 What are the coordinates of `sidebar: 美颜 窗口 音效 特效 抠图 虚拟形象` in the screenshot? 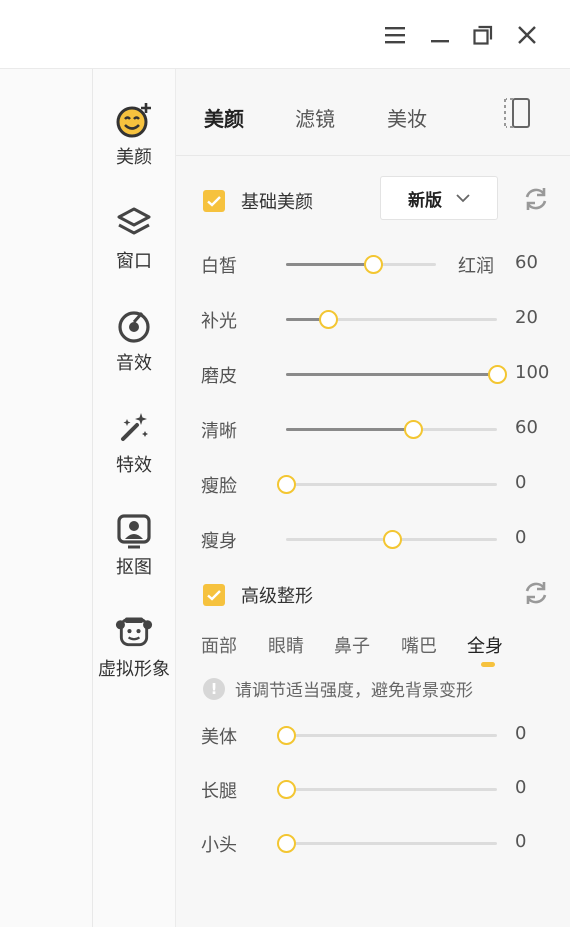 It's located at (134, 498).